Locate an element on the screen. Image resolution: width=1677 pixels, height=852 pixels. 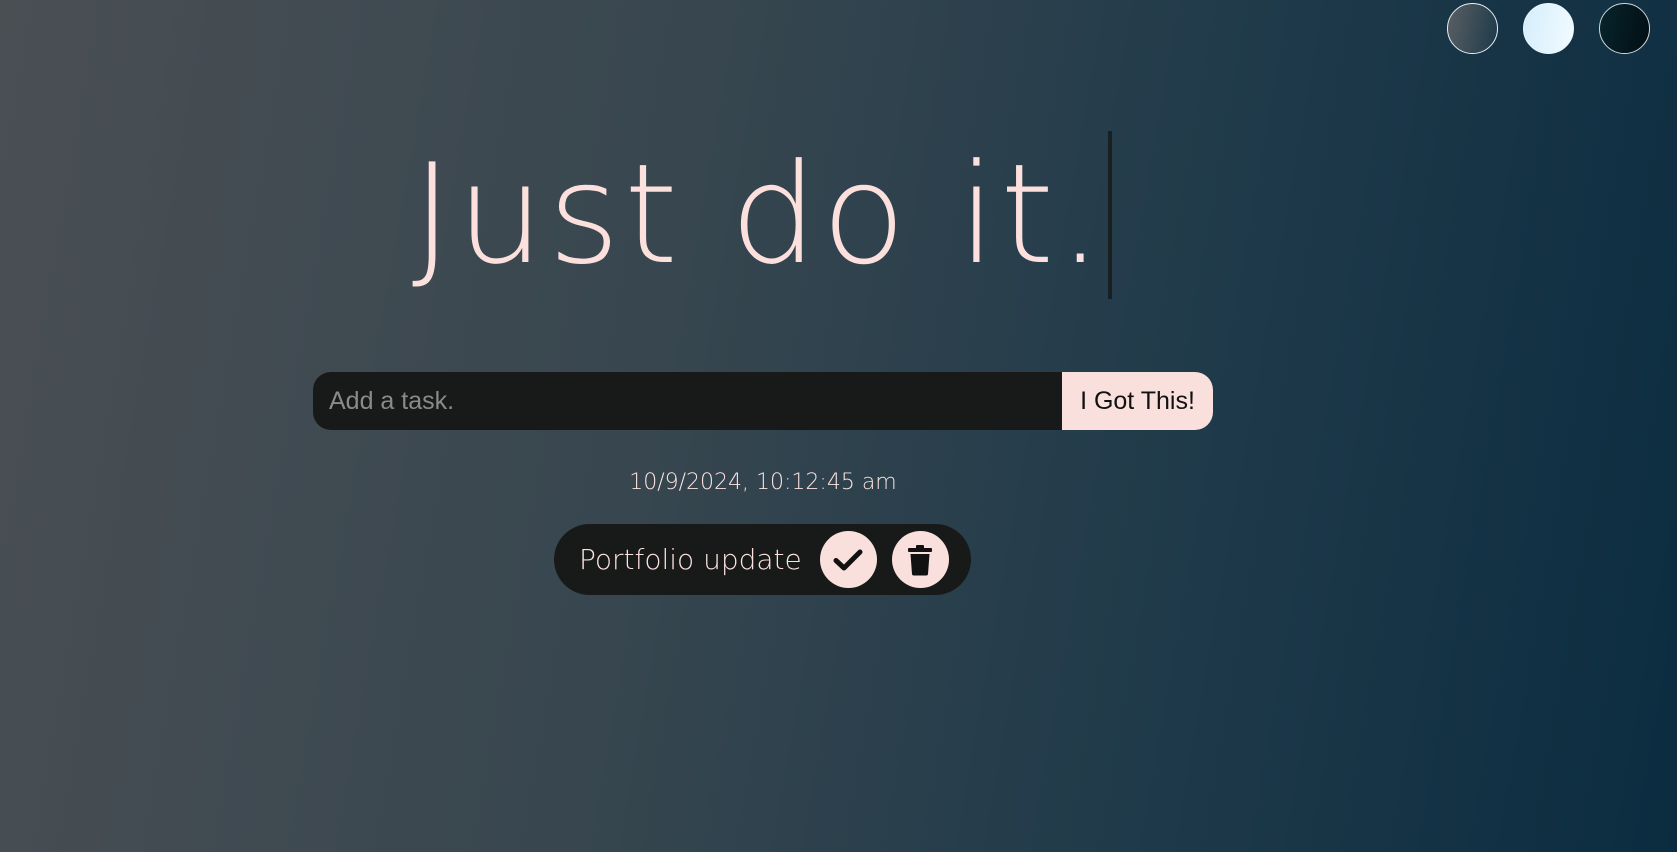
todo-item: Portfolio update is located at coordinates (762, 559).